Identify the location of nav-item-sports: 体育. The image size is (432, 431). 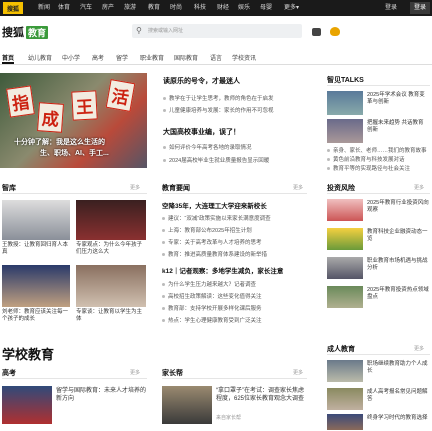
(64, 8).